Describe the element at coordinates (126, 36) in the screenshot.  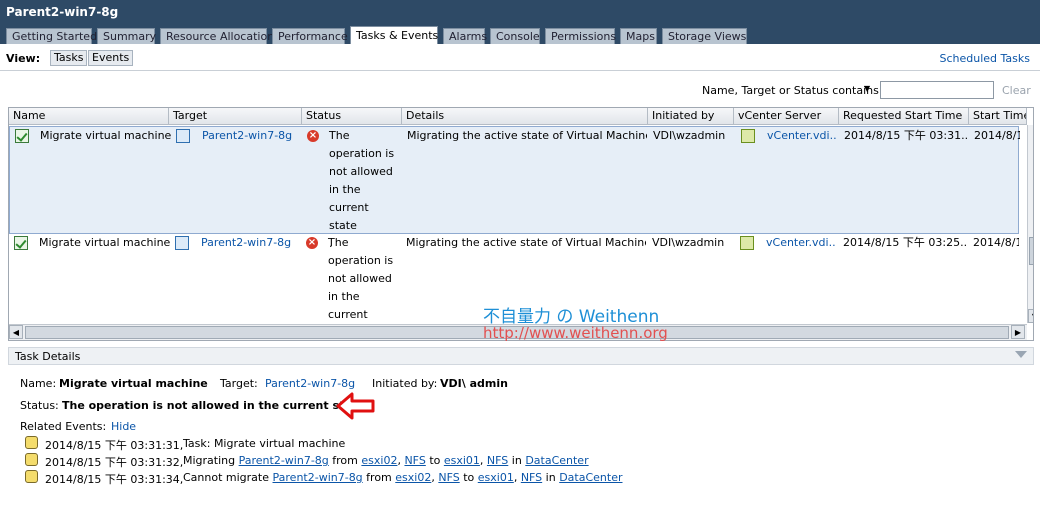
I see `tab-summary: Summary` at that location.